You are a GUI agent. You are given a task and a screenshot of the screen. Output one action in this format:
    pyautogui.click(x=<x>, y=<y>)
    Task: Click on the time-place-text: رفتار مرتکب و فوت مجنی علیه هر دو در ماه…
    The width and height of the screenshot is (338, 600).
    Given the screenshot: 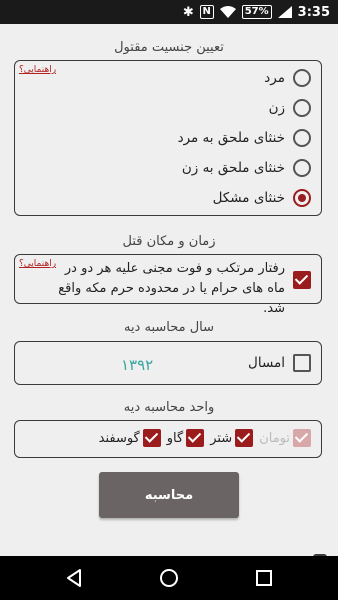 What is the action you would take?
    pyautogui.click(x=171, y=288)
    